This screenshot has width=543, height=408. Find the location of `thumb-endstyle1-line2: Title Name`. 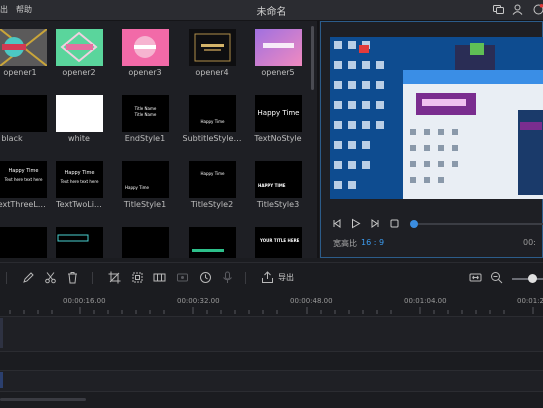

thumb-endstyle1-line2: Title Name is located at coordinates (145, 114).